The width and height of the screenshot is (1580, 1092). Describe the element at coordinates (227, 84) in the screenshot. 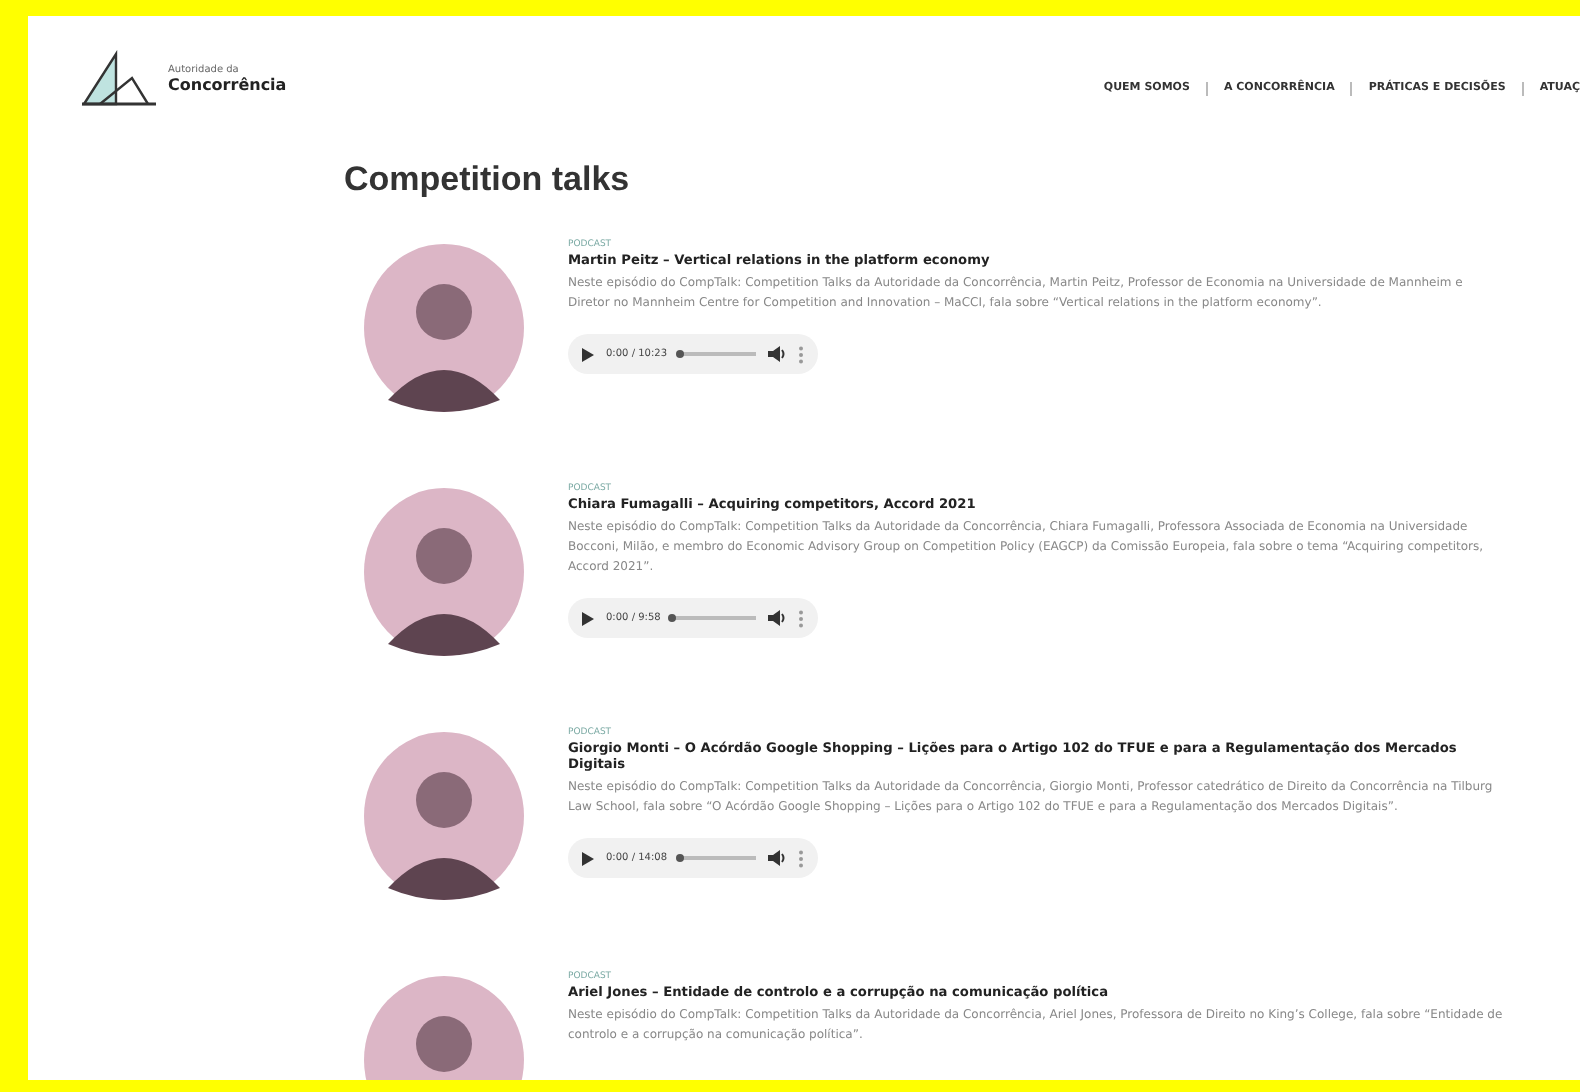

I see `logo-title: Concorrência` at that location.